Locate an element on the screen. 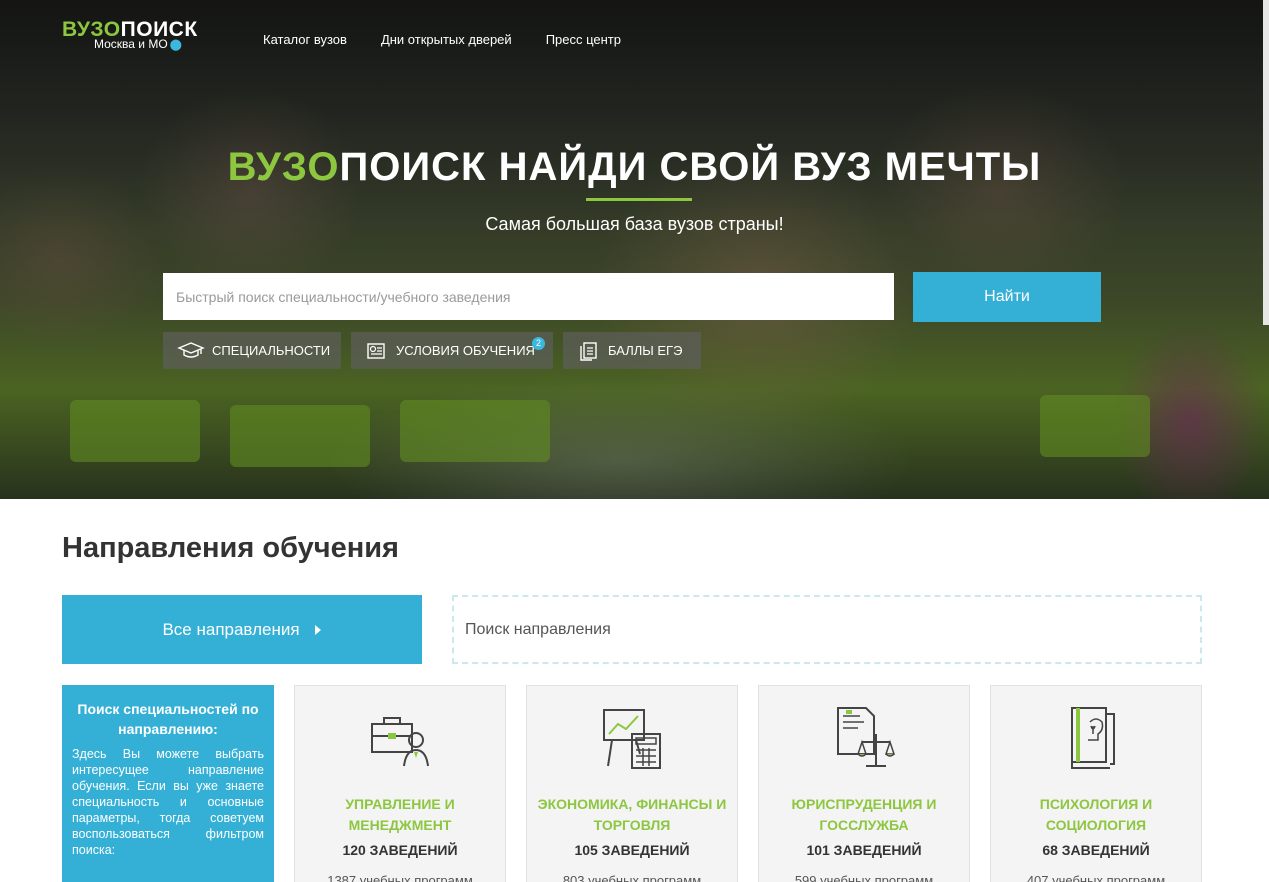 This screenshot has height=882, width=1269. chip-exam-scores: БАЛЛЫ ЕГЭ is located at coordinates (632, 350).